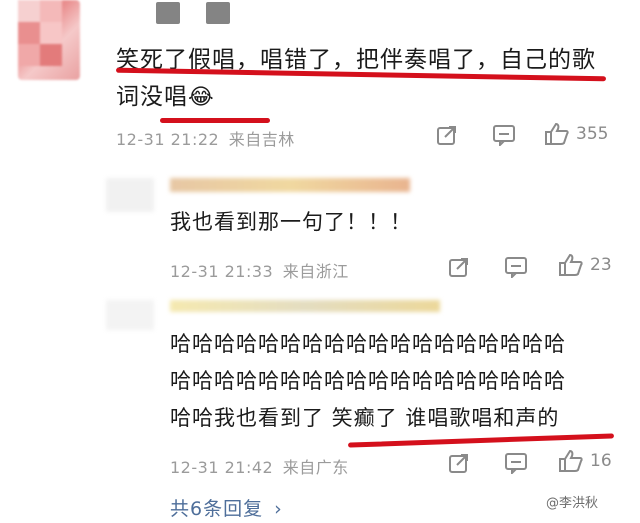 Image resolution: width=640 pixels, height=523 pixels. Describe the element at coordinates (291, 222) in the screenshot. I see `reply-text: 我也看到那一句了！！！` at that location.